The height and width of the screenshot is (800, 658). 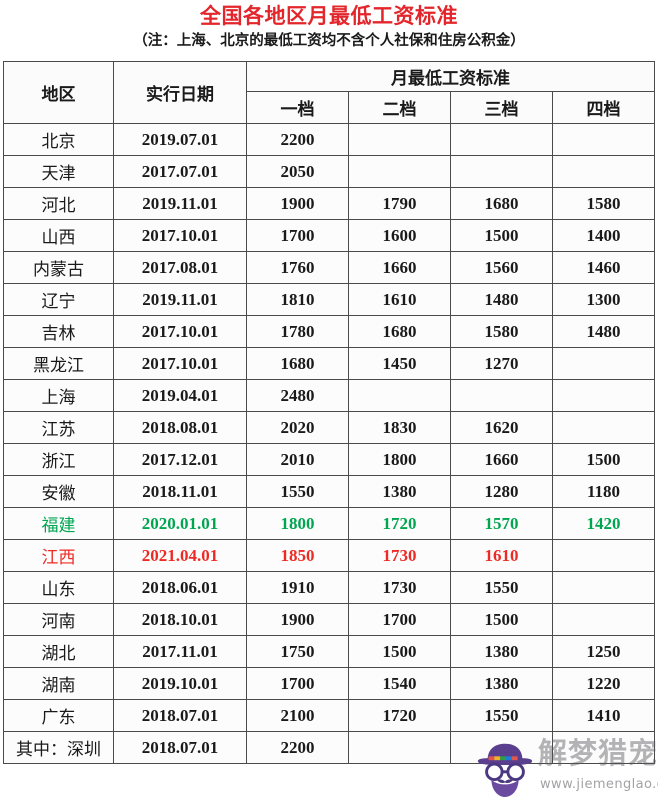 I want to click on table-row: 北京 2019.07.01 2200, so click(x=329, y=139).